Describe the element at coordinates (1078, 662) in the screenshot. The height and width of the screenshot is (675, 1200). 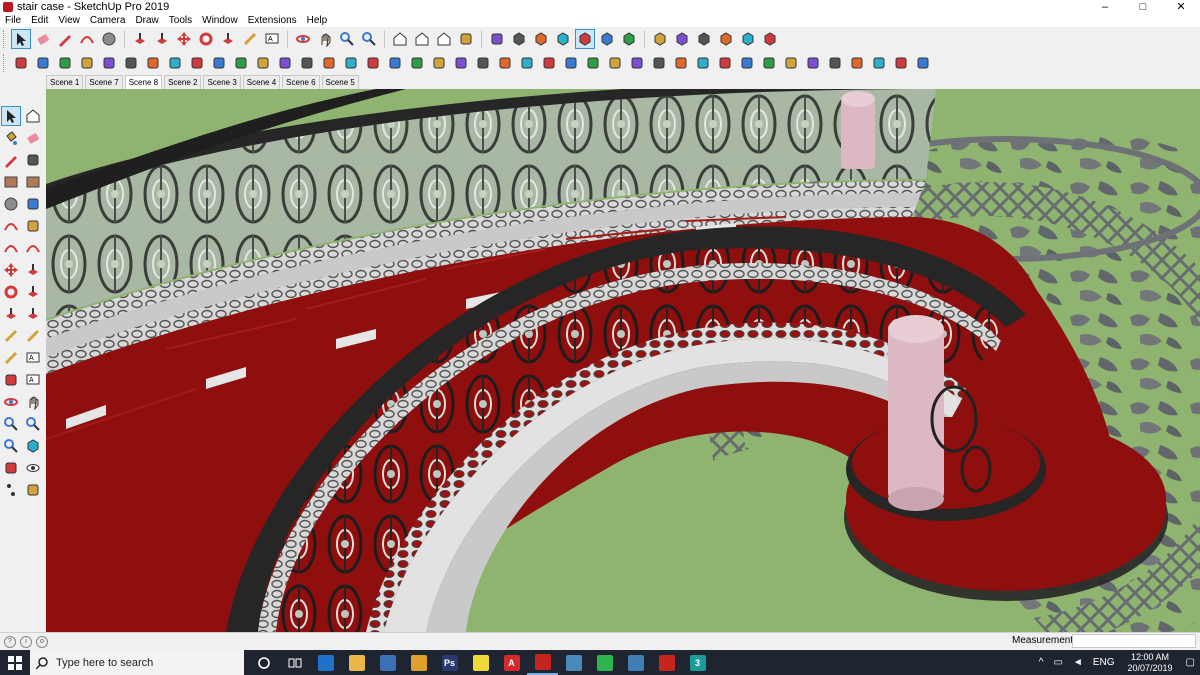
I see `volume-icon: ◄` at that location.